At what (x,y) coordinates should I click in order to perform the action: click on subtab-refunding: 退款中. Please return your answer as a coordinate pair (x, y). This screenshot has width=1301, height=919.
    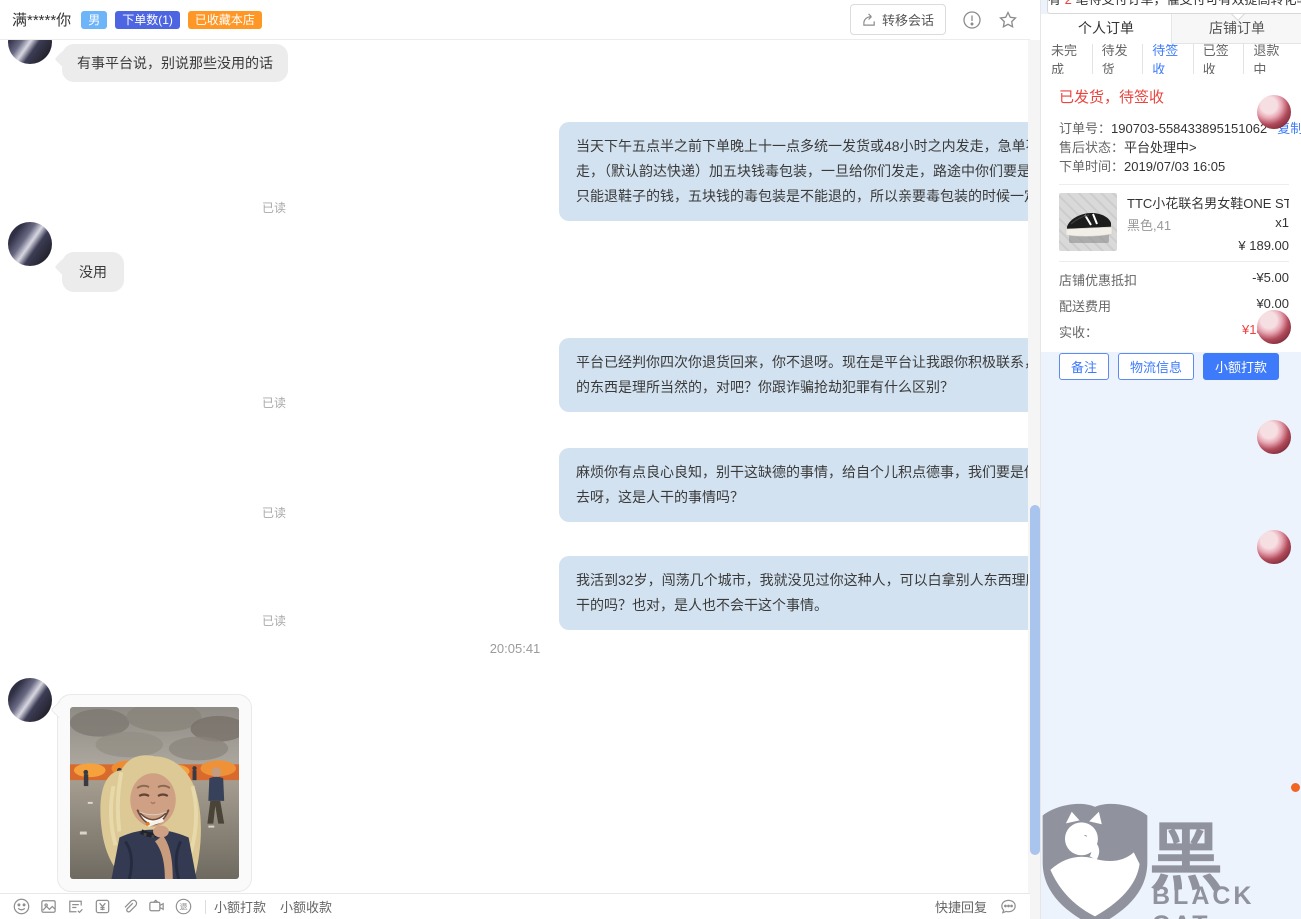
    Looking at the image, I should click on (1268, 59).